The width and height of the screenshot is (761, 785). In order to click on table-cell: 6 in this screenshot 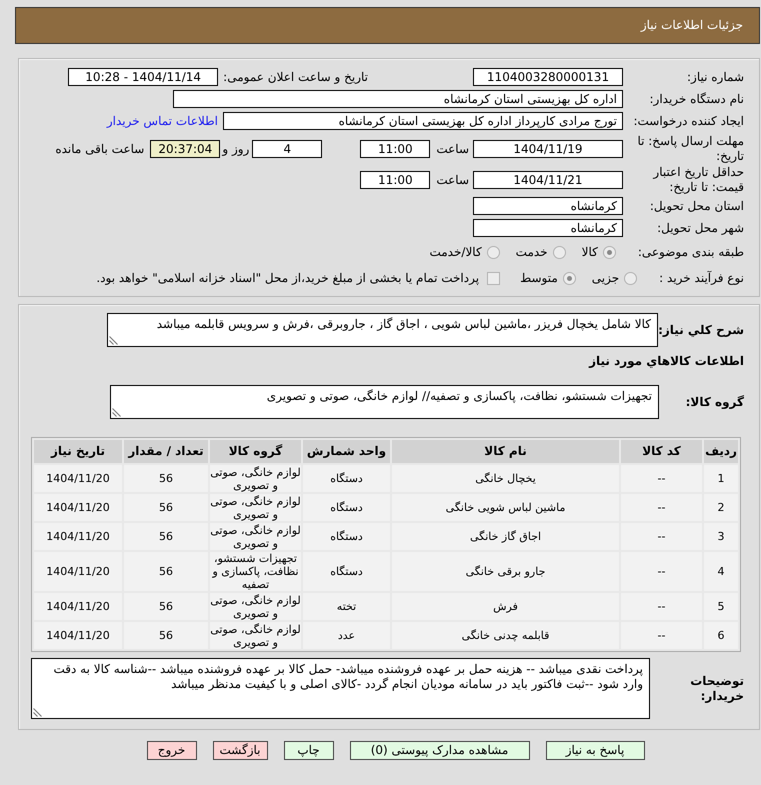, I will do `click(721, 635)`.